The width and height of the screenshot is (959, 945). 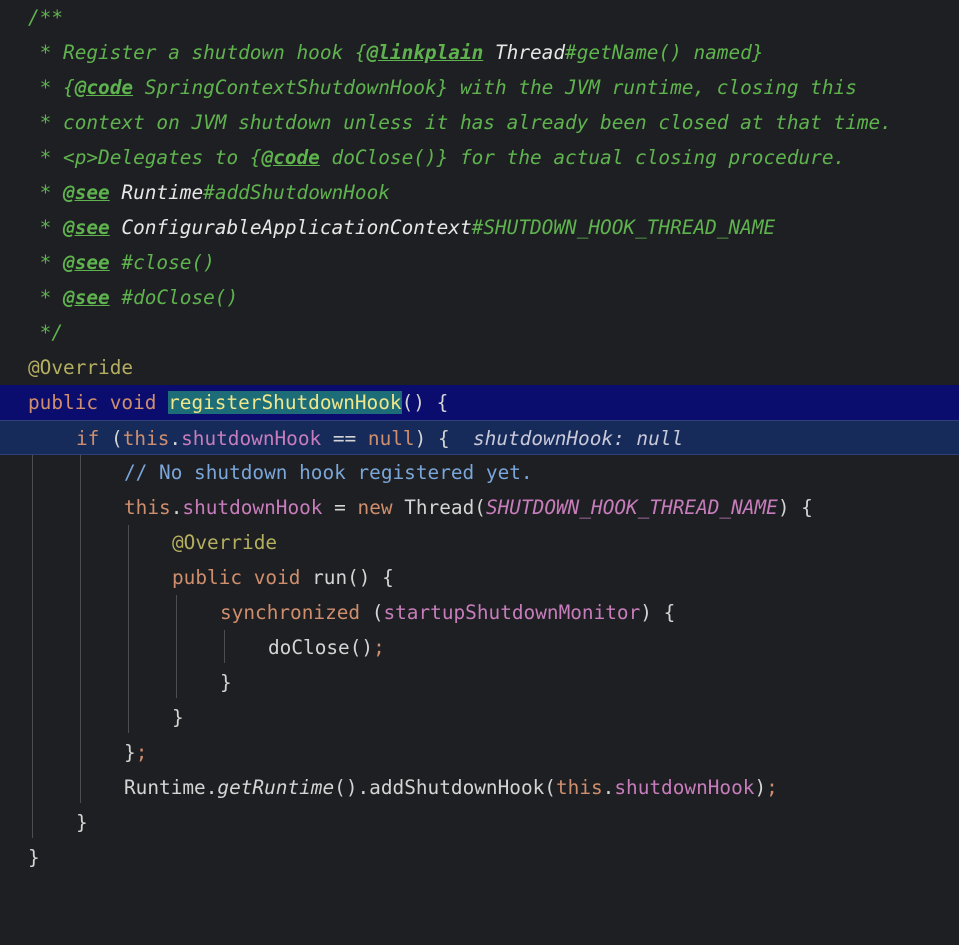 I want to click on javadoc-text: #getName() named}, so click(x=664, y=52).